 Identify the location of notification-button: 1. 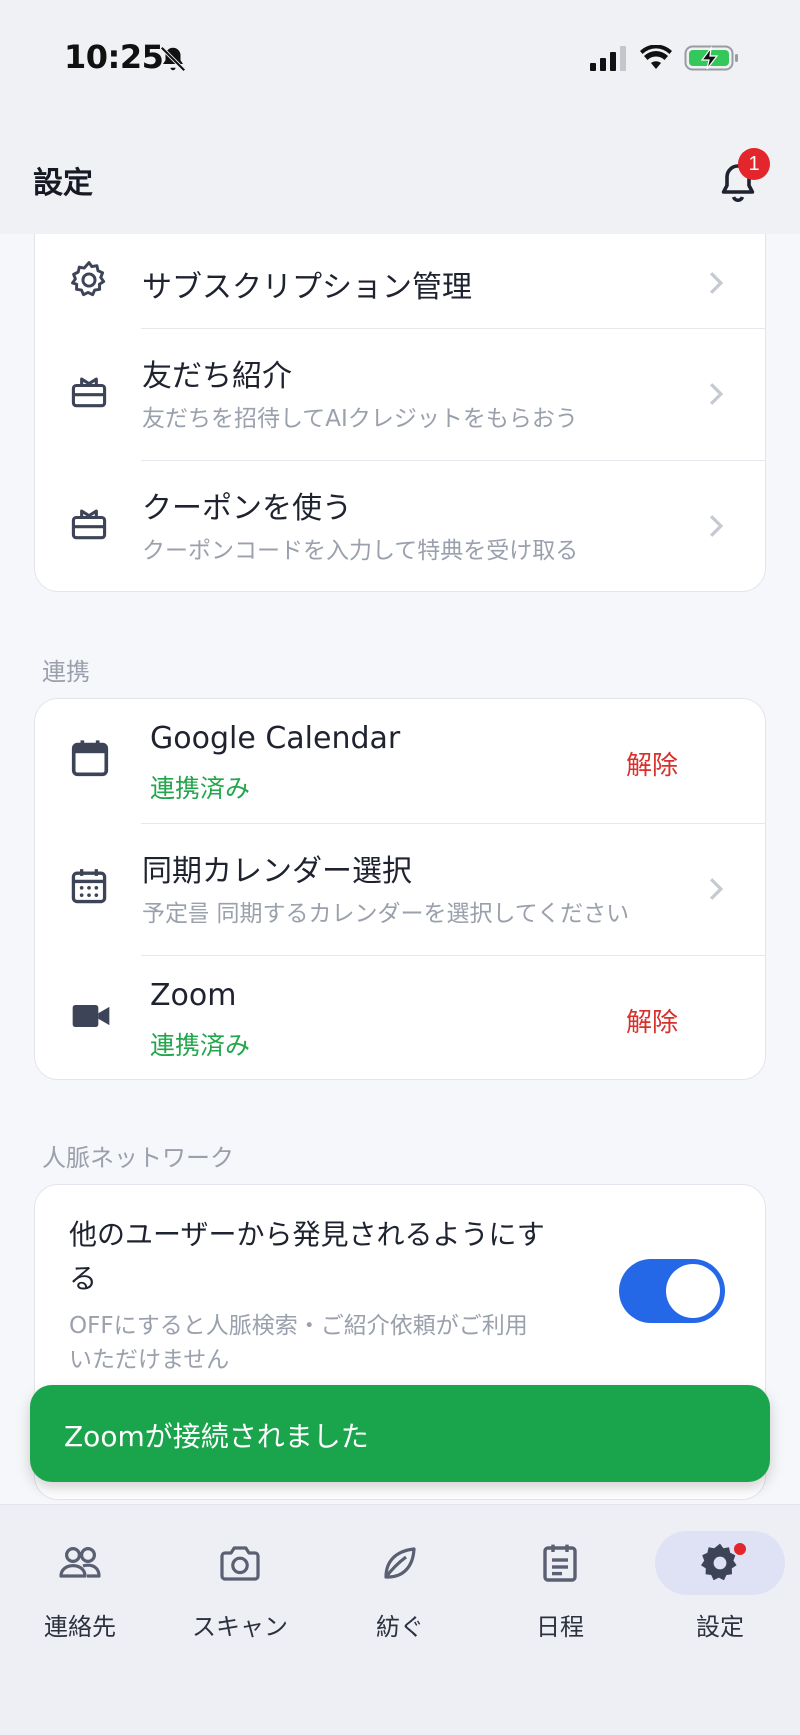
(742, 178).